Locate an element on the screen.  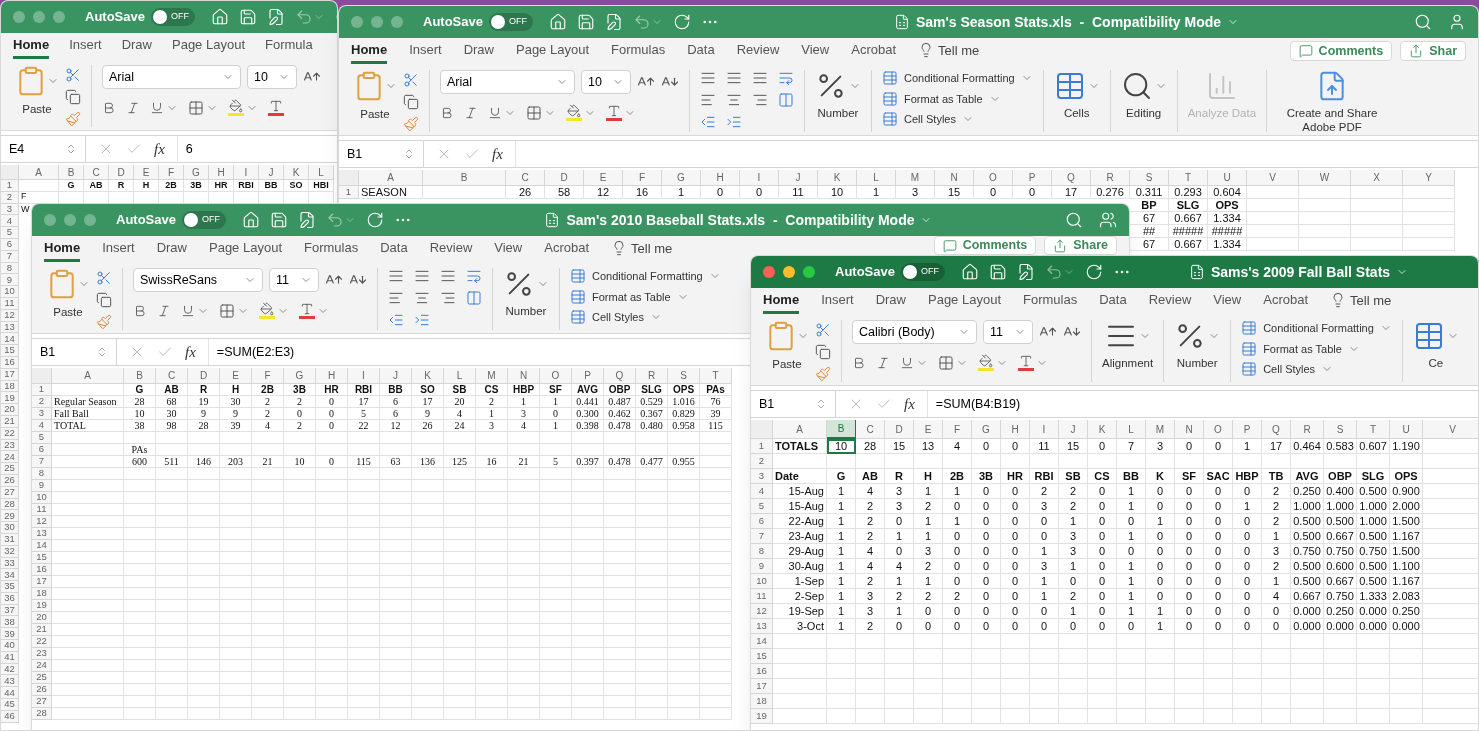
column-header: S is located at coordinates (684, 376).